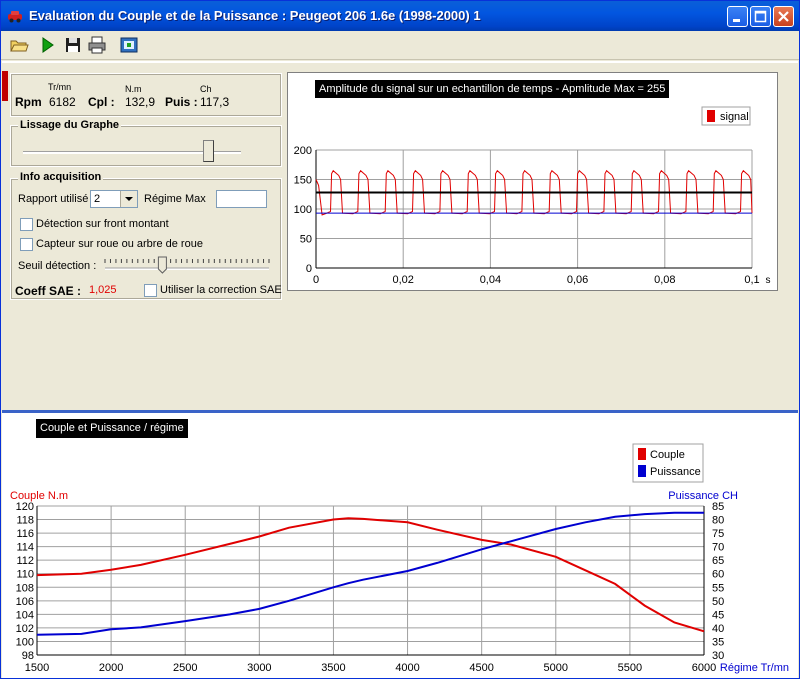 Image resolution: width=800 pixels, height=679 pixels. Describe the element at coordinates (61, 177) in the screenshot. I see `acquisition-title: Info acquisition` at that location.